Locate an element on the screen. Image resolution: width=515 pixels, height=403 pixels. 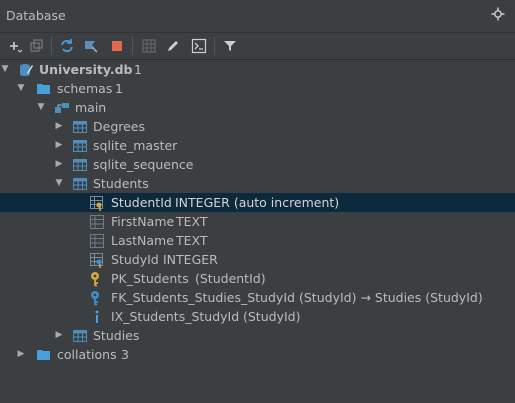
toolbar is located at coordinates (257, 46).